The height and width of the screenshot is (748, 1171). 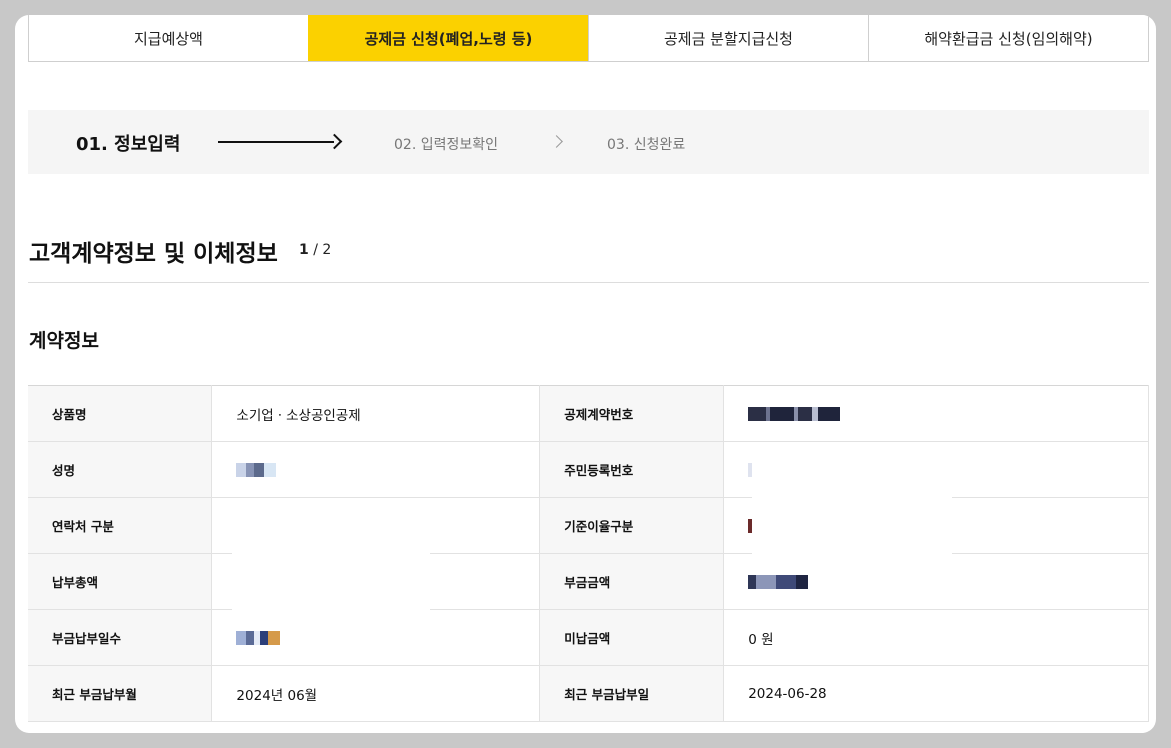 I want to click on label-last-payment-date: 최근 부금납부일, so click(x=631, y=693).